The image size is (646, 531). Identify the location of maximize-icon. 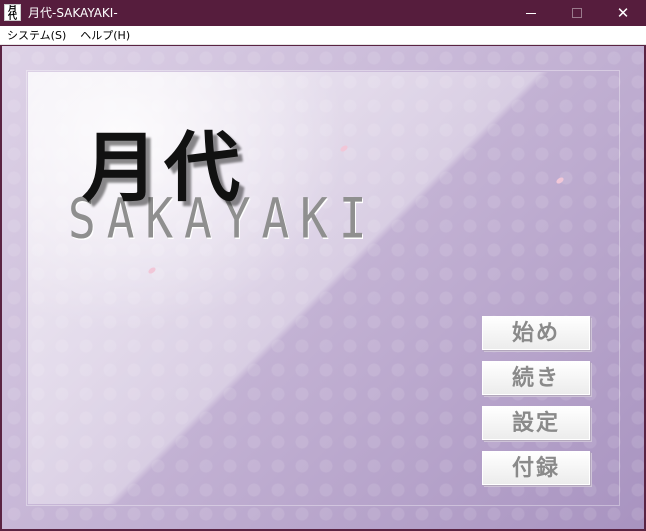
(577, 13).